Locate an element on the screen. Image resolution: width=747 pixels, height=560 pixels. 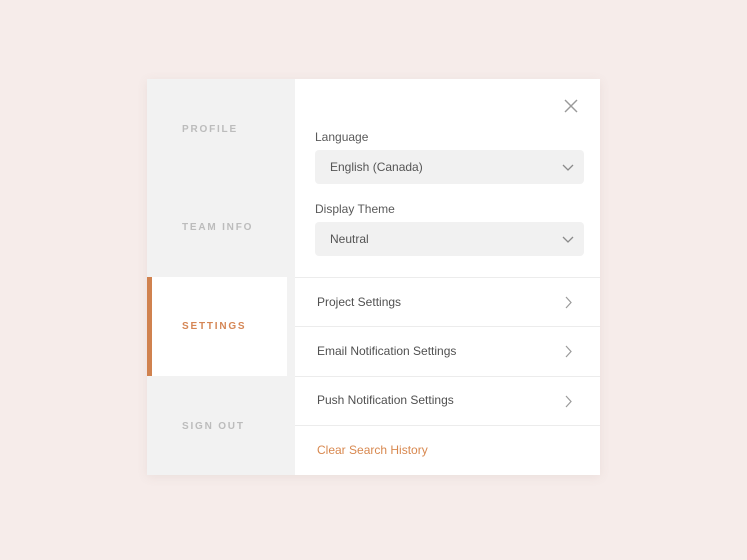
language-label: Language is located at coordinates (342, 137).